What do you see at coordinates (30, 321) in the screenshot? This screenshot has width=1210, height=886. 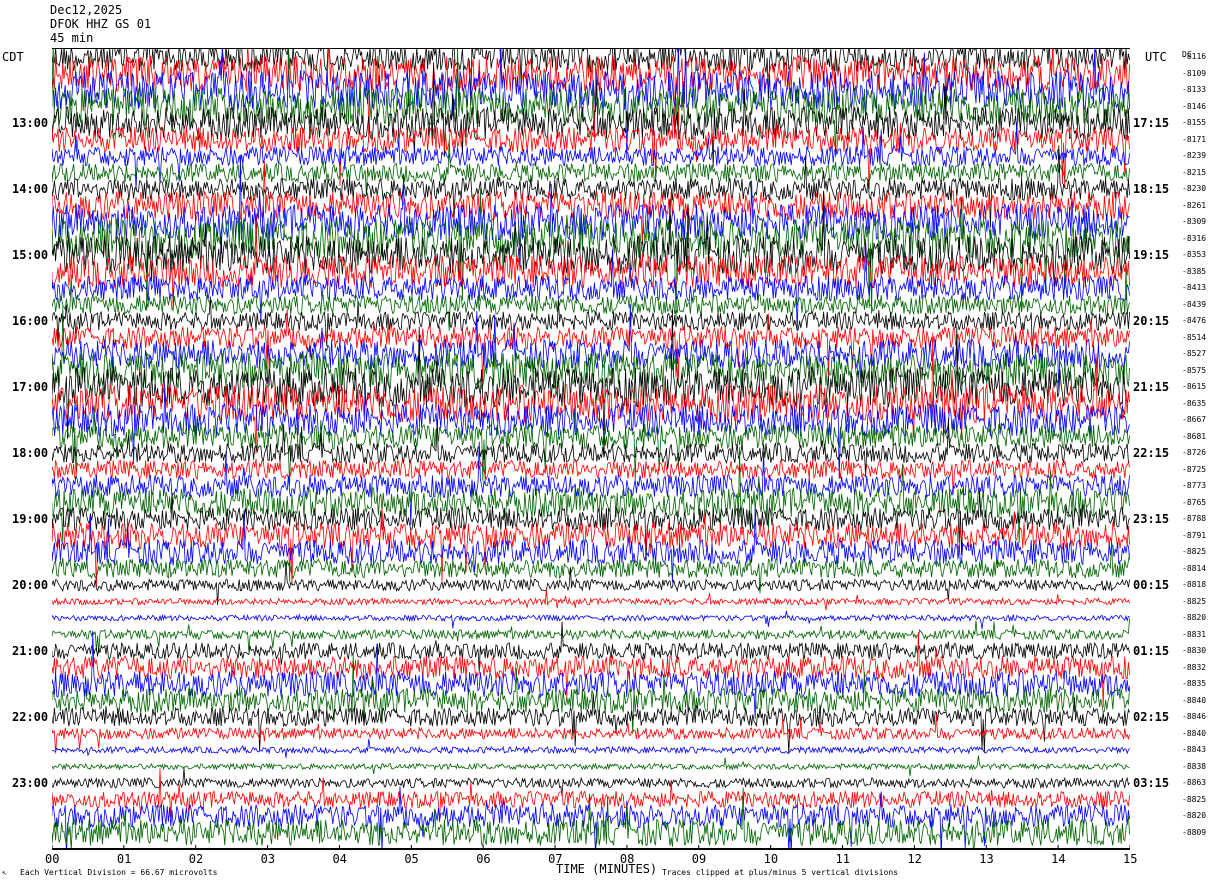 I see `left-hour-label: 16:00` at bounding box center [30, 321].